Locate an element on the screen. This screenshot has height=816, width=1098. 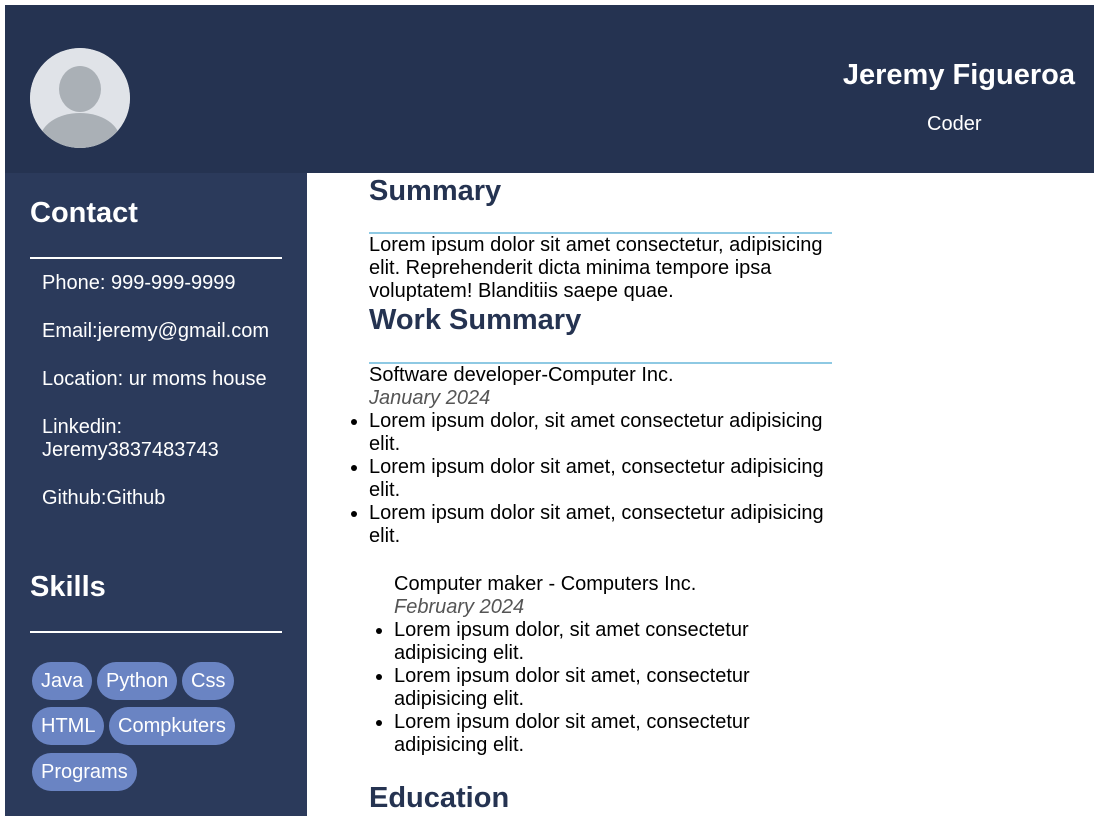
job-date: January 2024 is located at coordinates (430, 398).